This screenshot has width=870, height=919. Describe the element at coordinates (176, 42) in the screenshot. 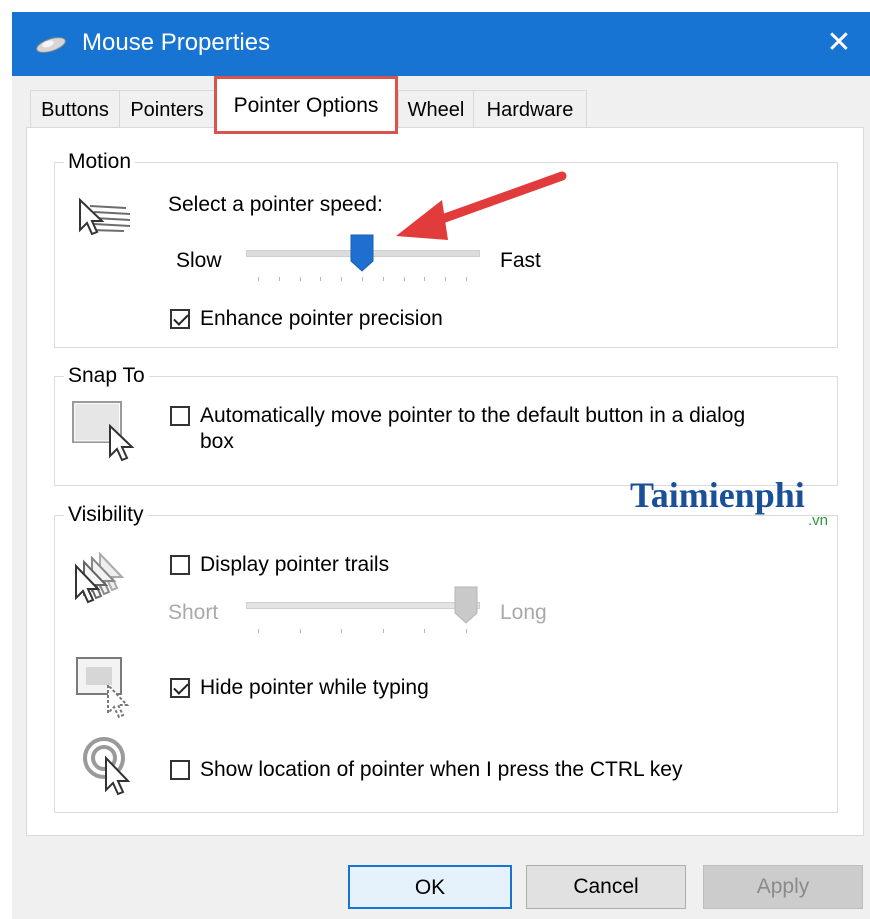

I see `window-title: Mouse Properties` at that location.